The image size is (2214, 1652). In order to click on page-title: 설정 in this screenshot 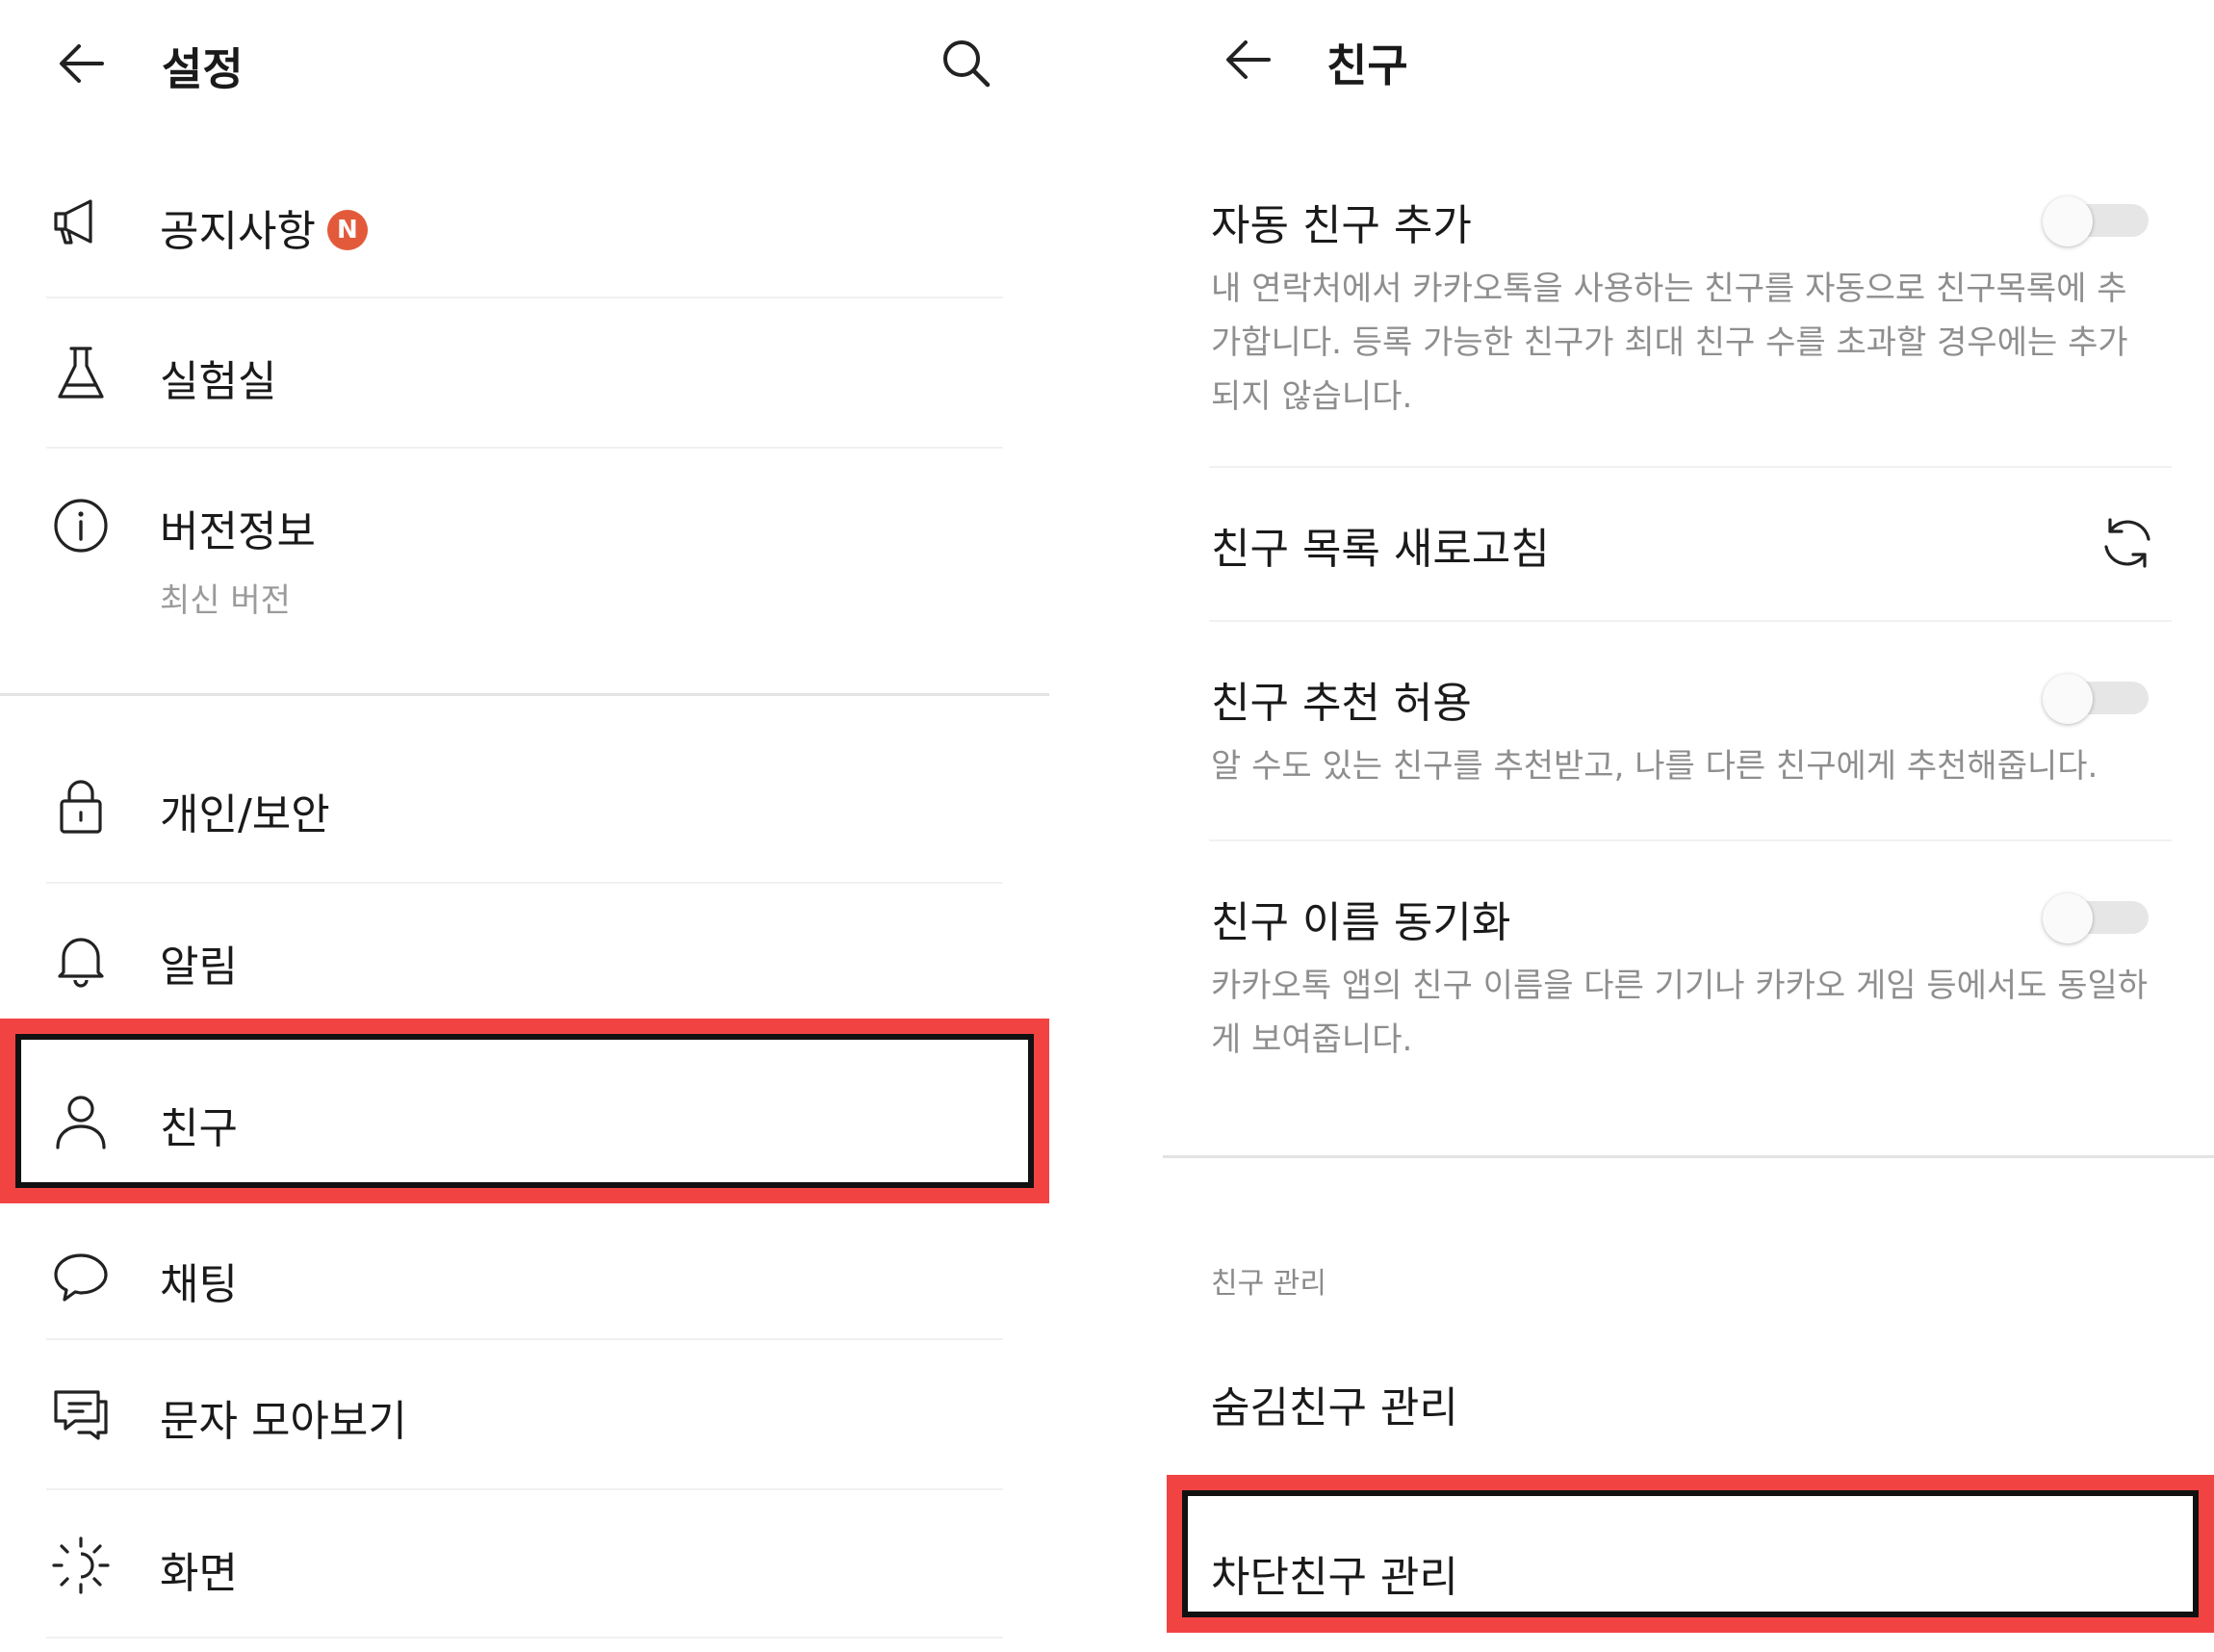, I will do `click(203, 69)`.